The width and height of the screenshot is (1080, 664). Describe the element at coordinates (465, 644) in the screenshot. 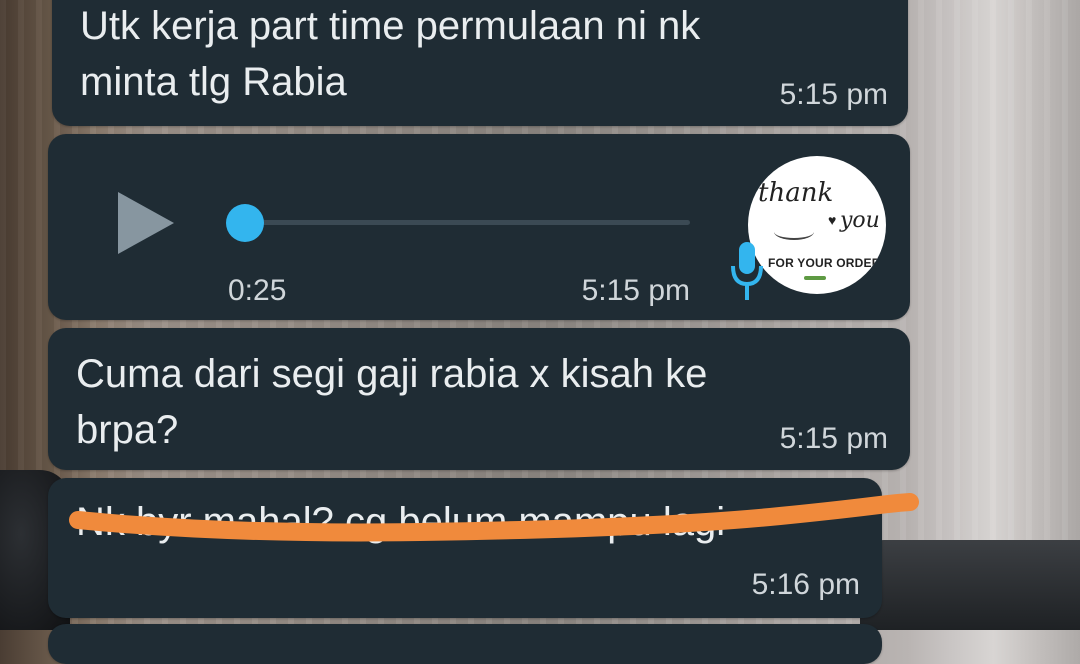

I see `message-bubble-partial` at that location.